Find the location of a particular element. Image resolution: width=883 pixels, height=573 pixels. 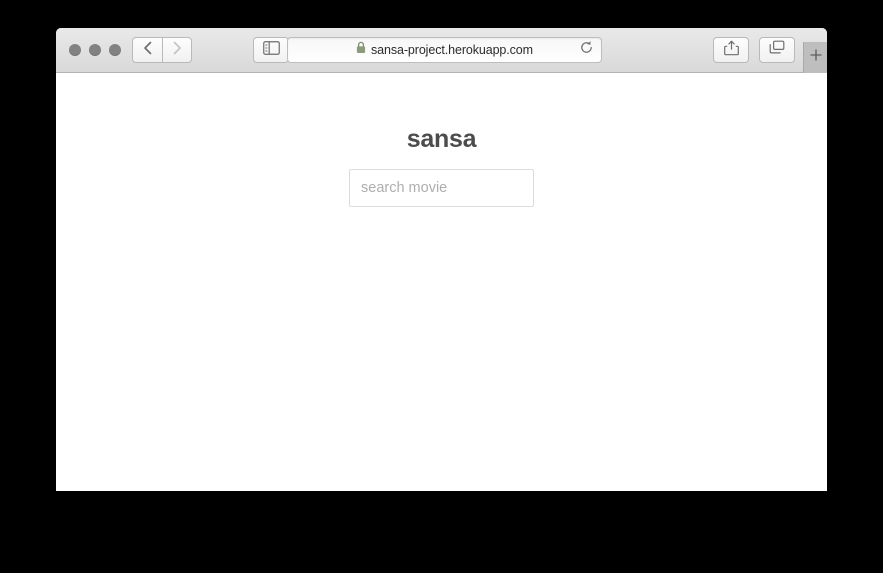

address-bar-url: sansa-project.herokuapp.com is located at coordinates (452, 50).